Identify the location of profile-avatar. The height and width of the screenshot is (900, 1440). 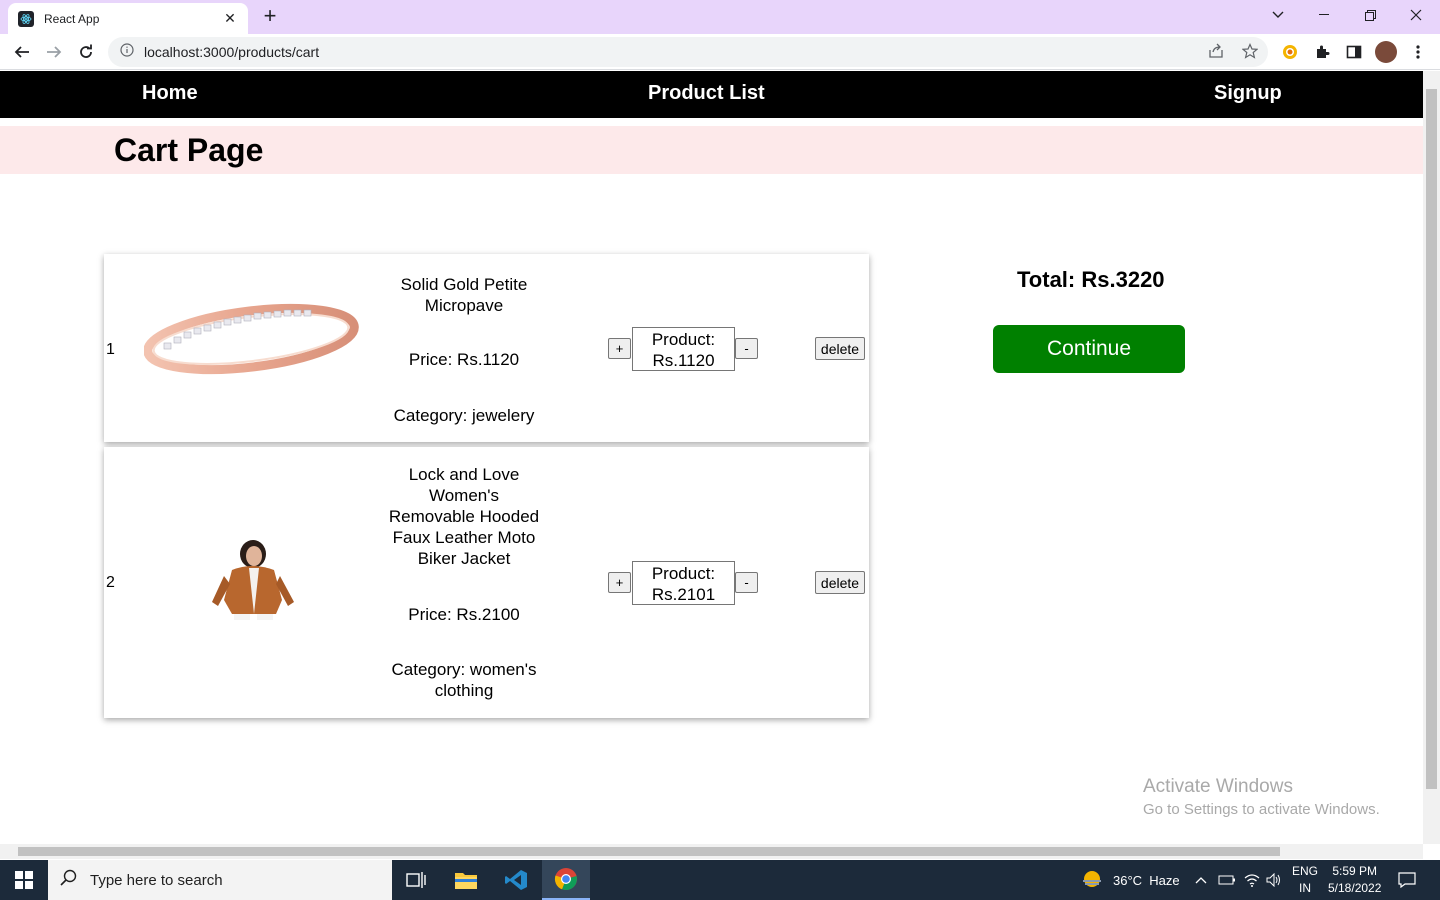
(1386, 52).